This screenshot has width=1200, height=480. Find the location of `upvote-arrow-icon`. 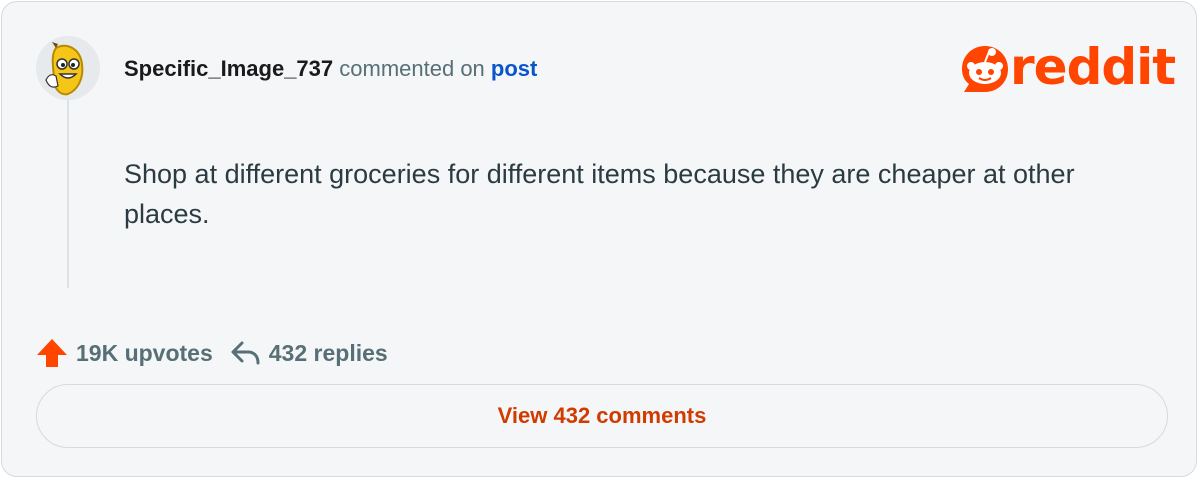

upvote-arrow-icon is located at coordinates (52, 353).